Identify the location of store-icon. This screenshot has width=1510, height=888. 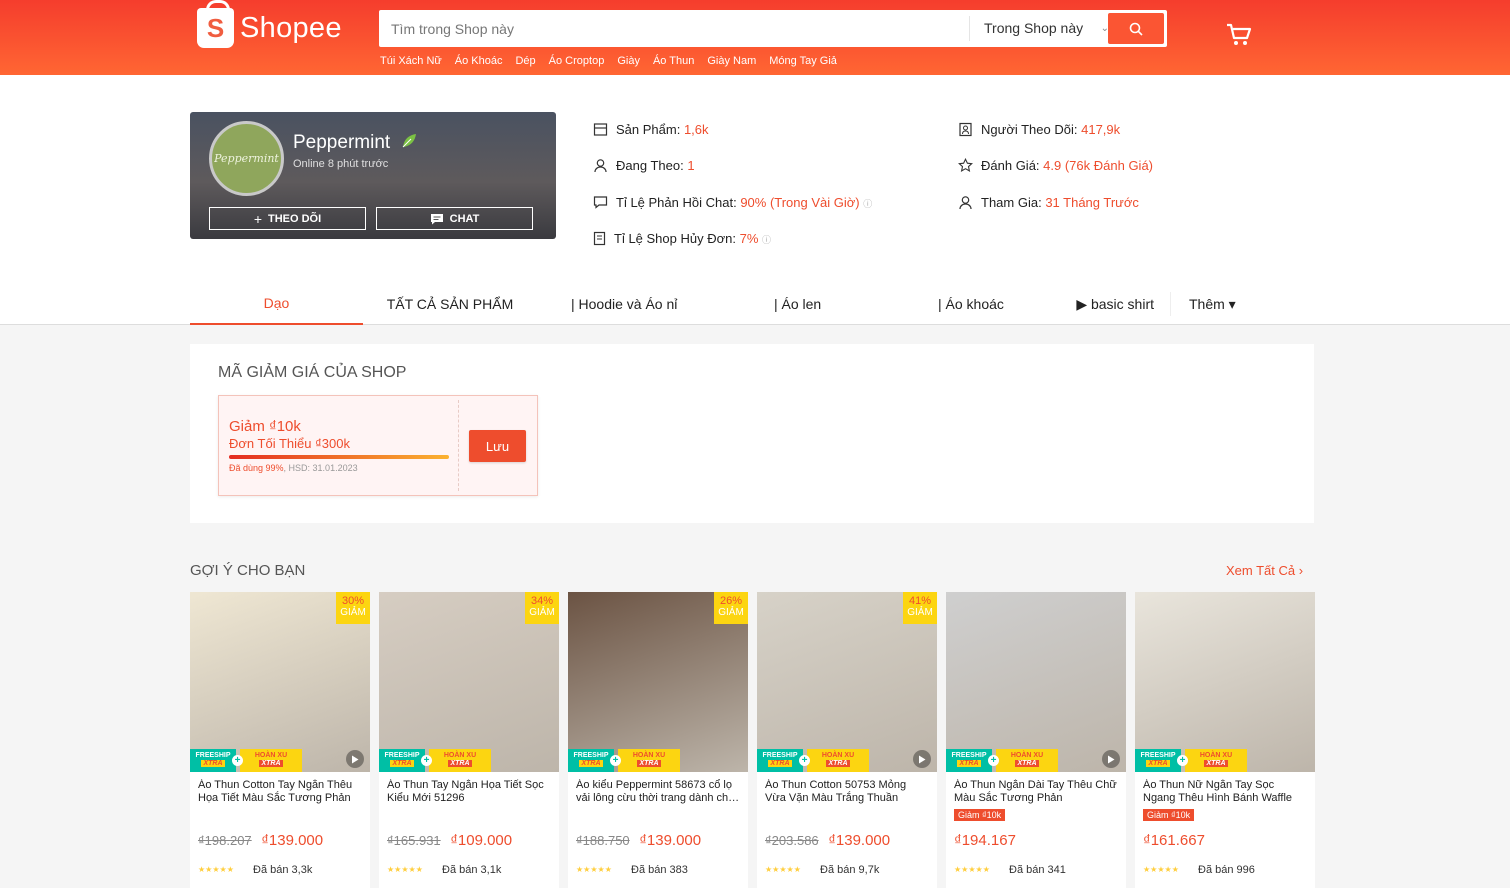
(600, 129).